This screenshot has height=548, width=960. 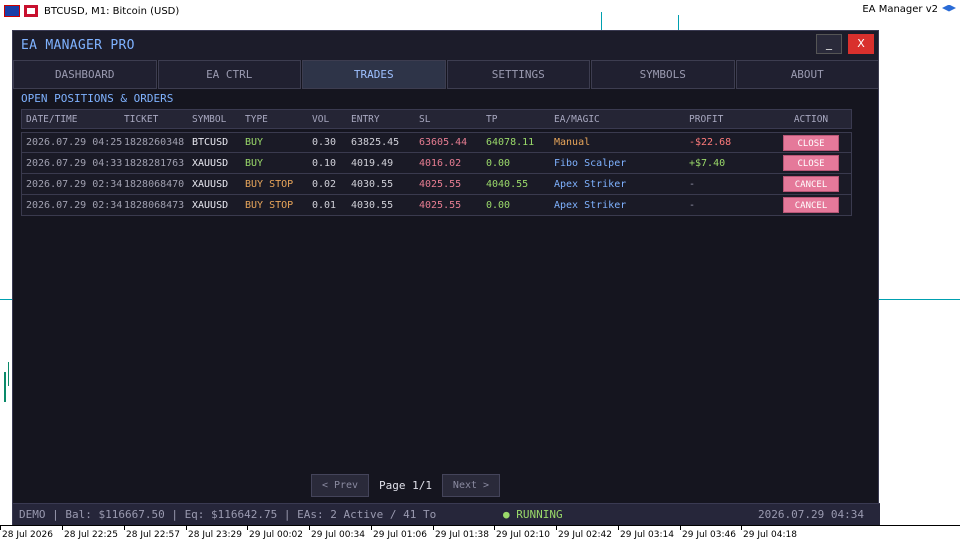 I want to click on chart-titlebar: BTCUSD, M1: Bitcoin (USD), so click(x=480, y=11).